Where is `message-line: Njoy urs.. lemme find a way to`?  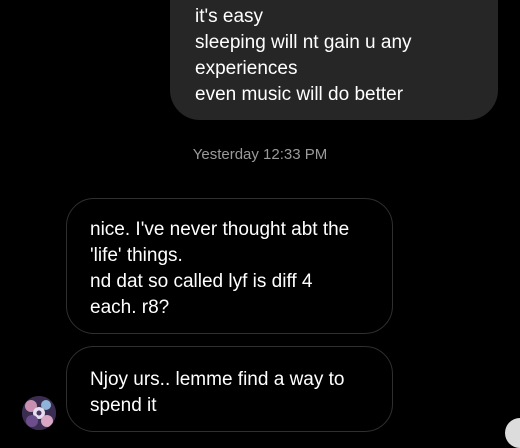
message-line: Njoy urs.. lemme find a way to is located at coordinates (217, 379).